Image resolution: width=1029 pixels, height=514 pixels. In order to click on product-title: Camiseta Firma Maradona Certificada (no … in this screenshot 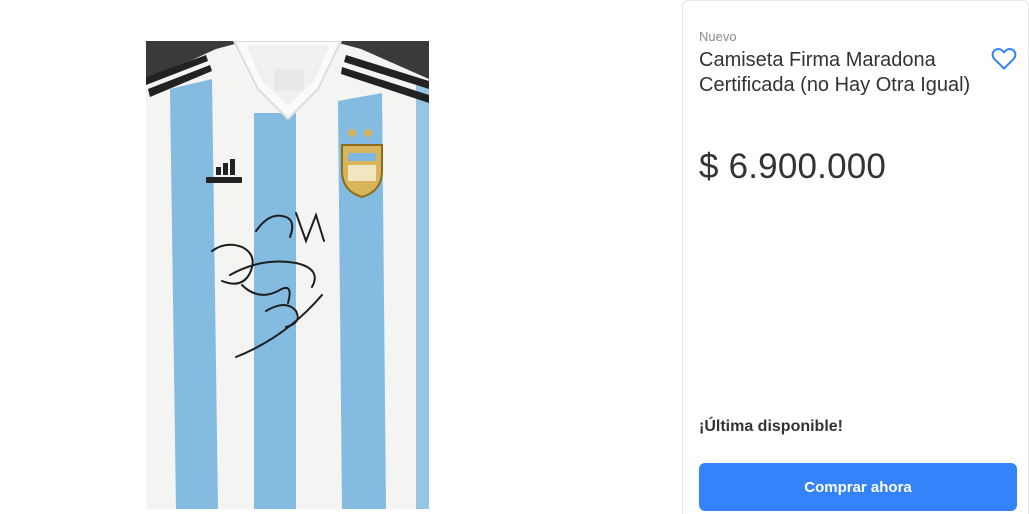, I will do `click(835, 72)`.